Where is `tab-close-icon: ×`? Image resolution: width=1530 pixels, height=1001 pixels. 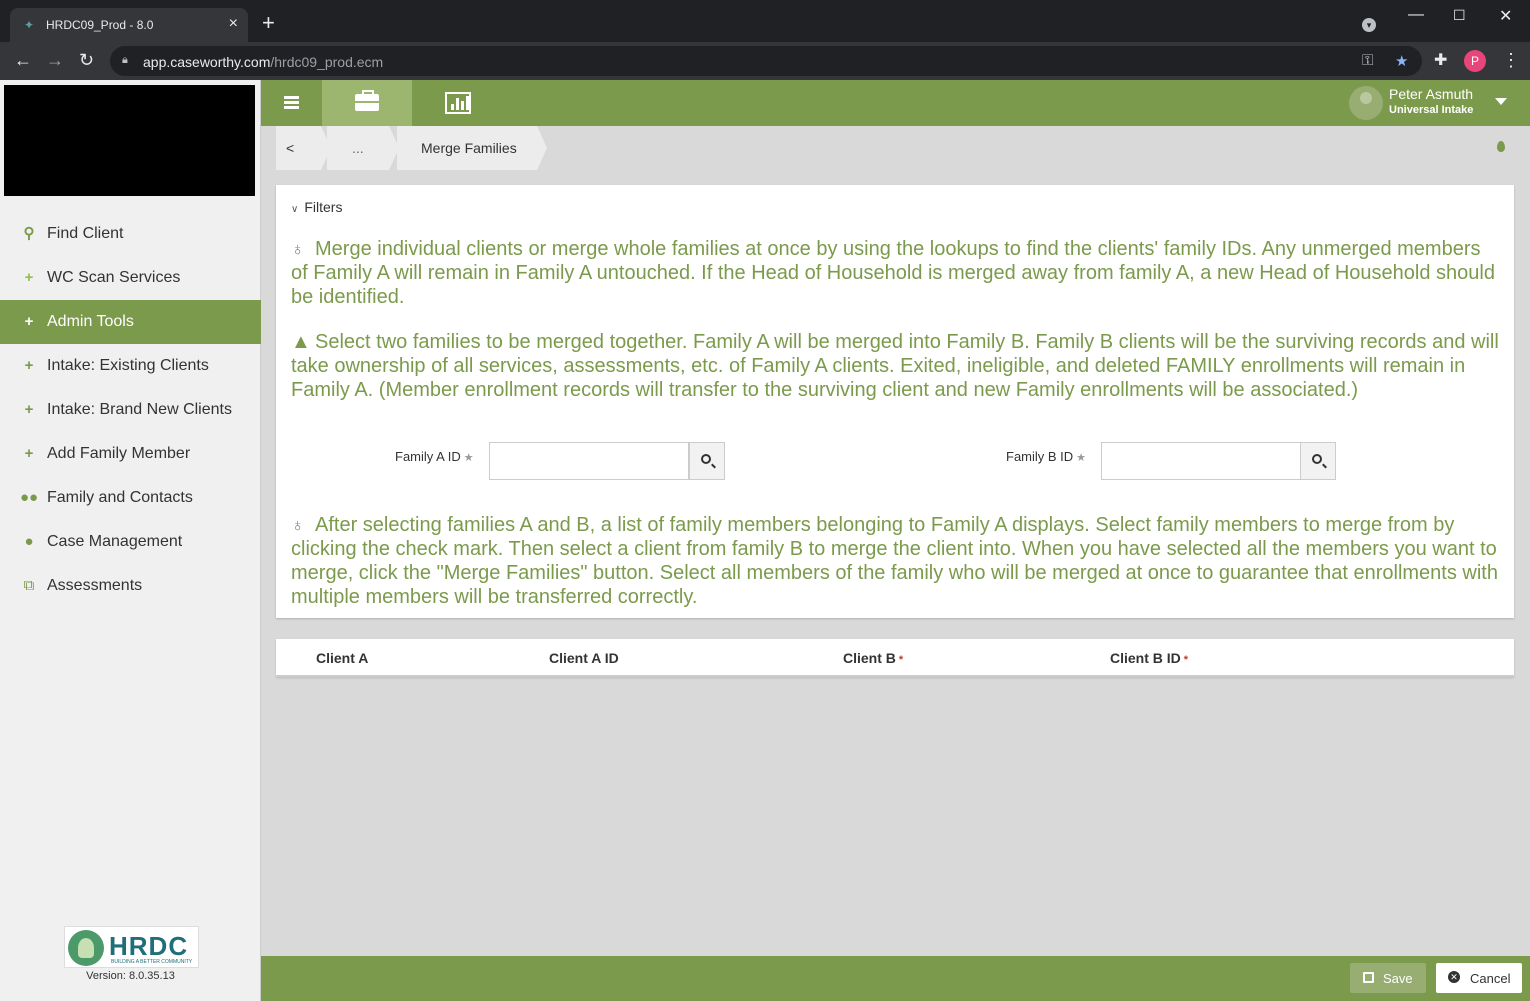
tab-close-icon: × is located at coordinates (233, 24).